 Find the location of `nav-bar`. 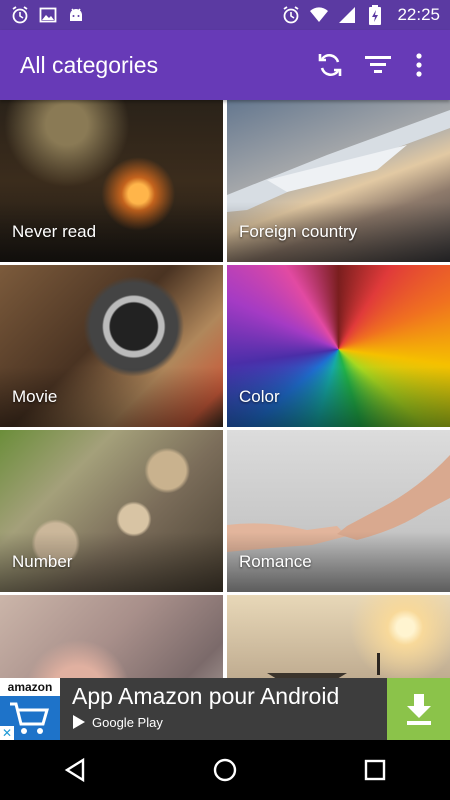

nav-bar is located at coordinates (225, 770).